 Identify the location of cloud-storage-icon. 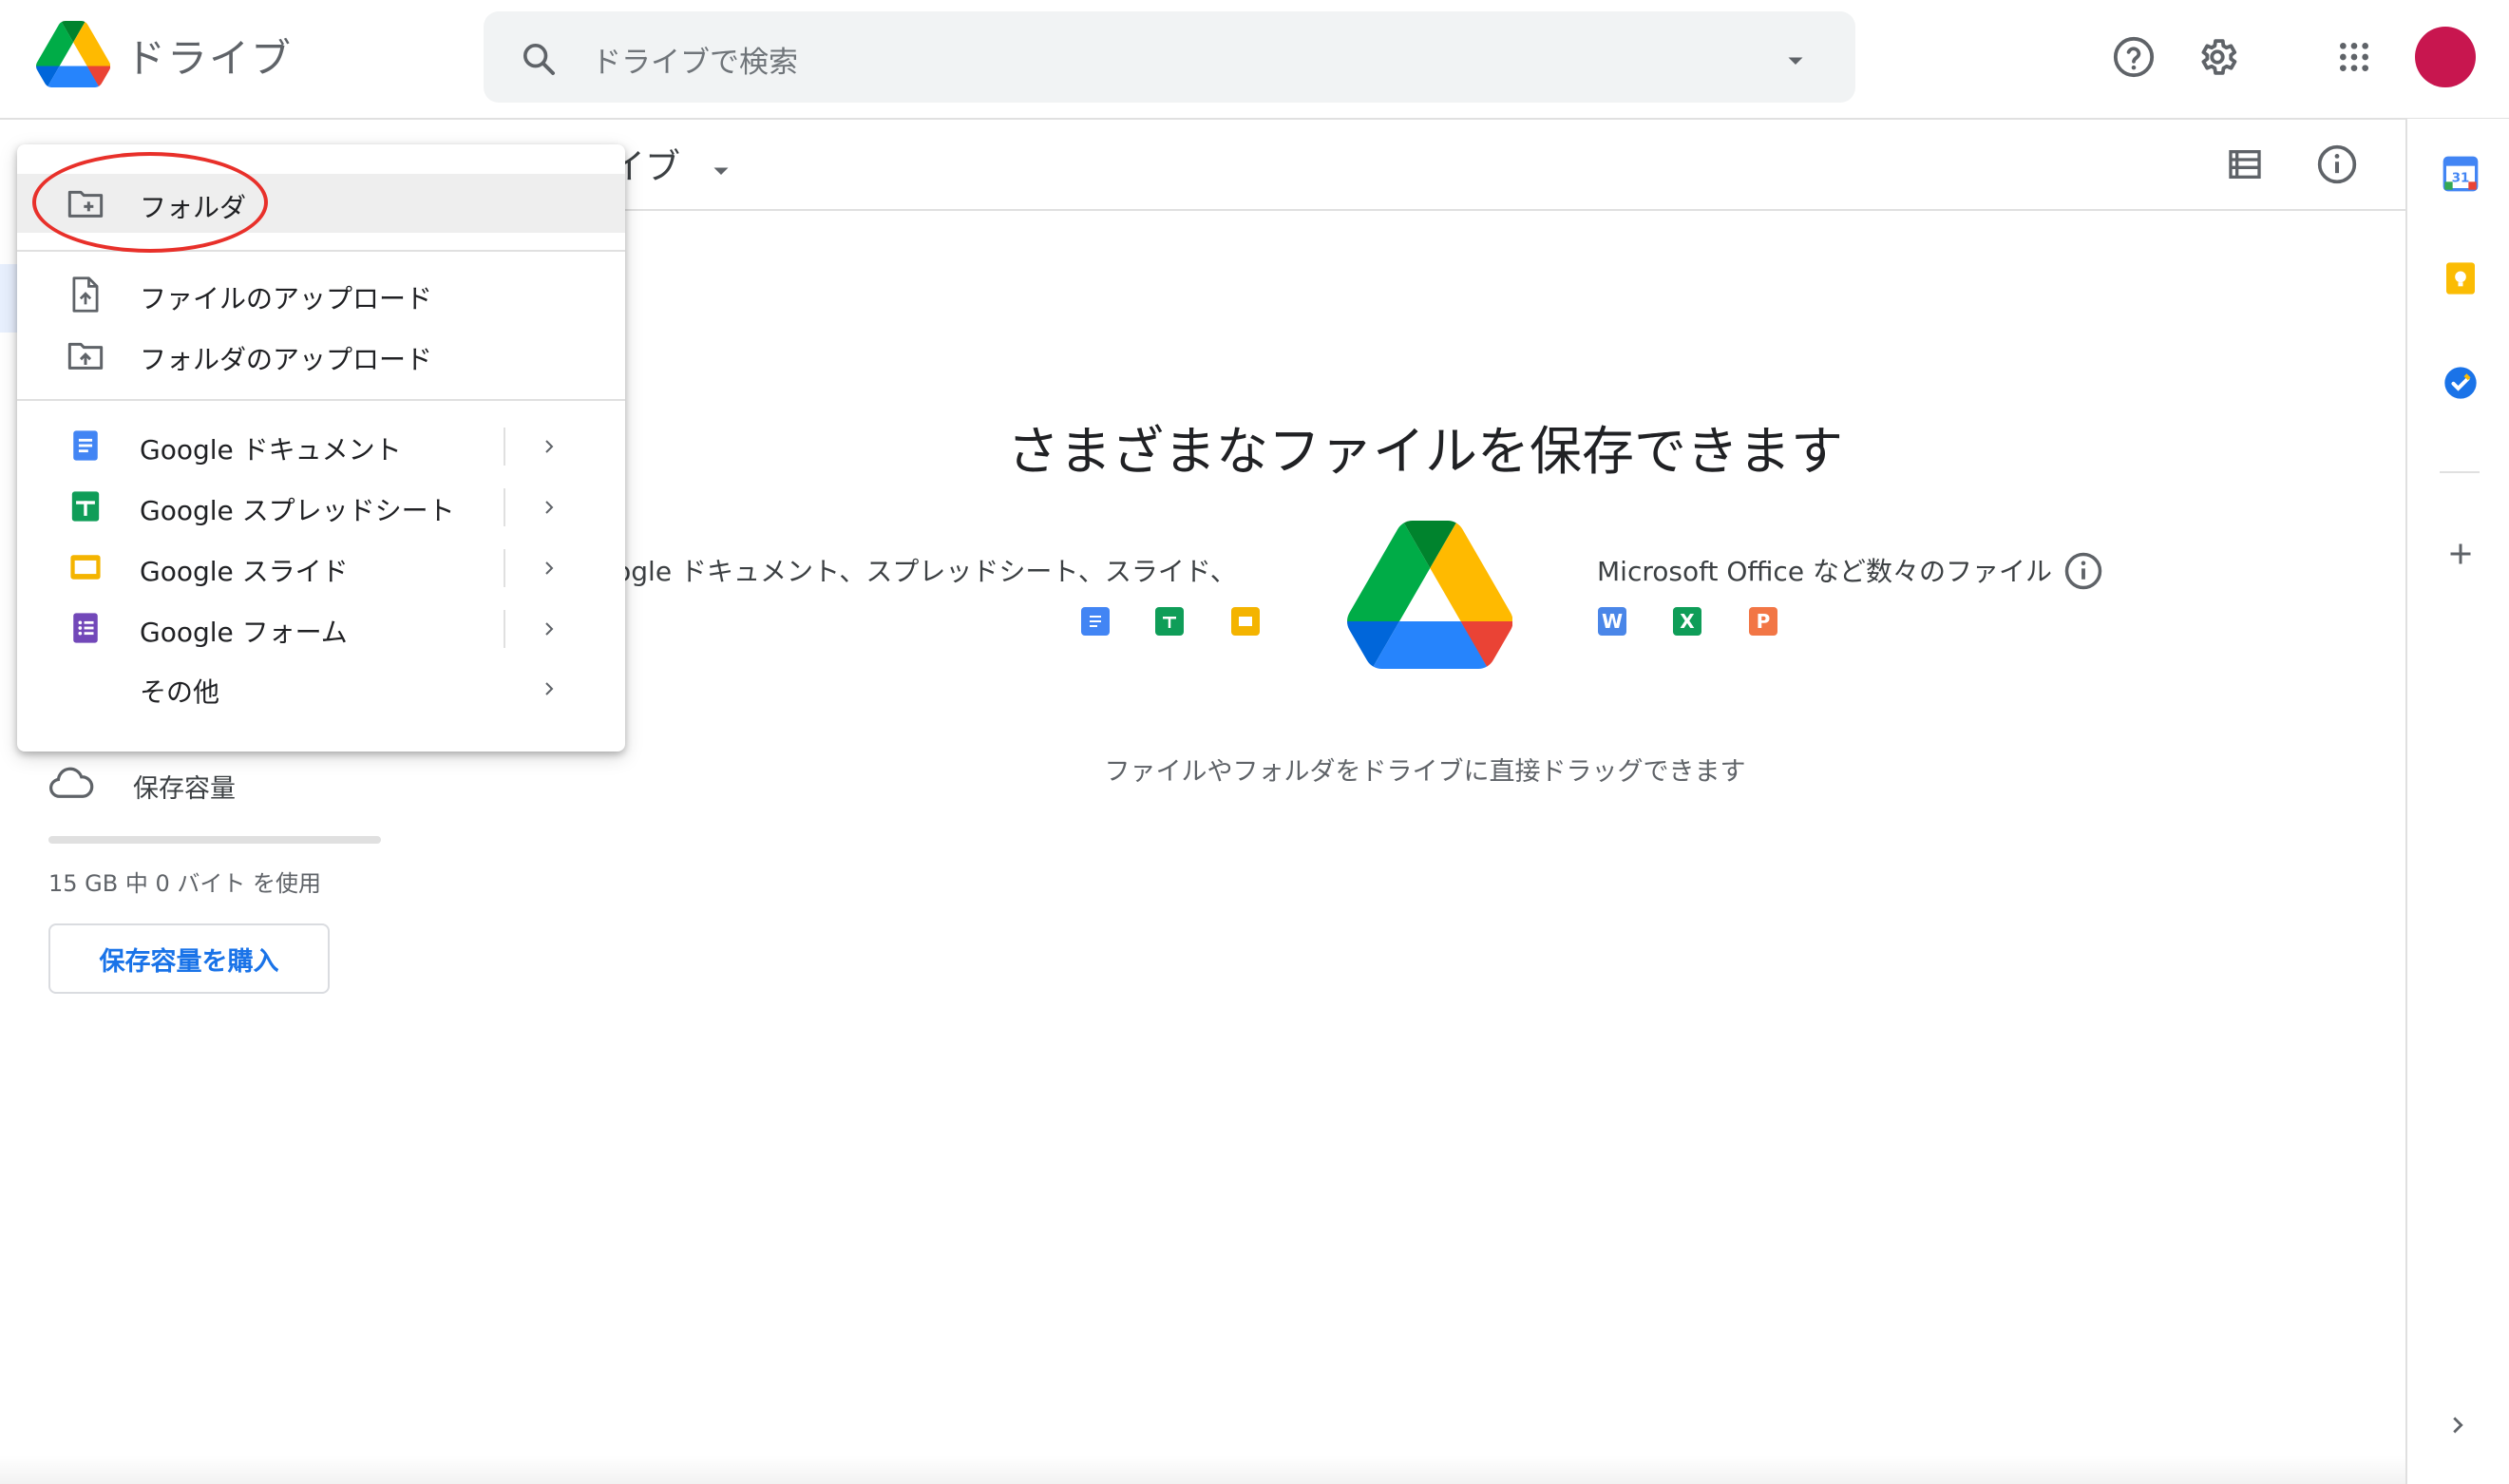
(71, 783).